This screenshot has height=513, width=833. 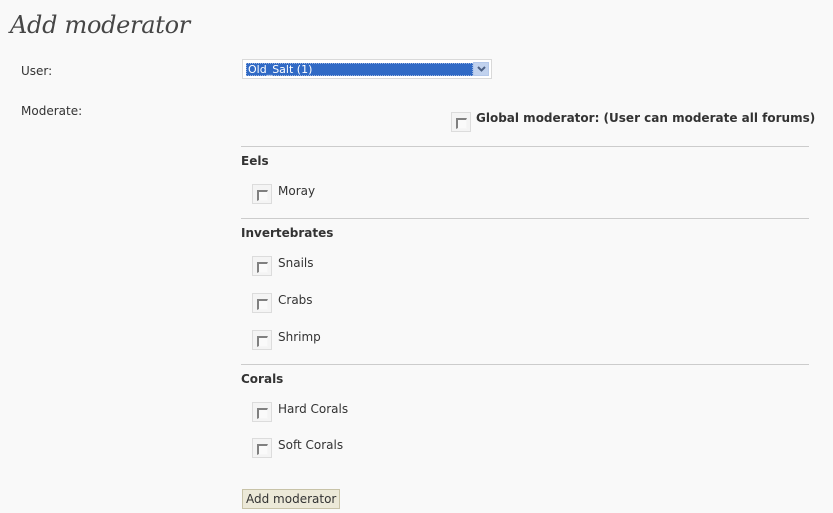 I want to click on group-title-corals: Corals, so click(x=262, y=379).